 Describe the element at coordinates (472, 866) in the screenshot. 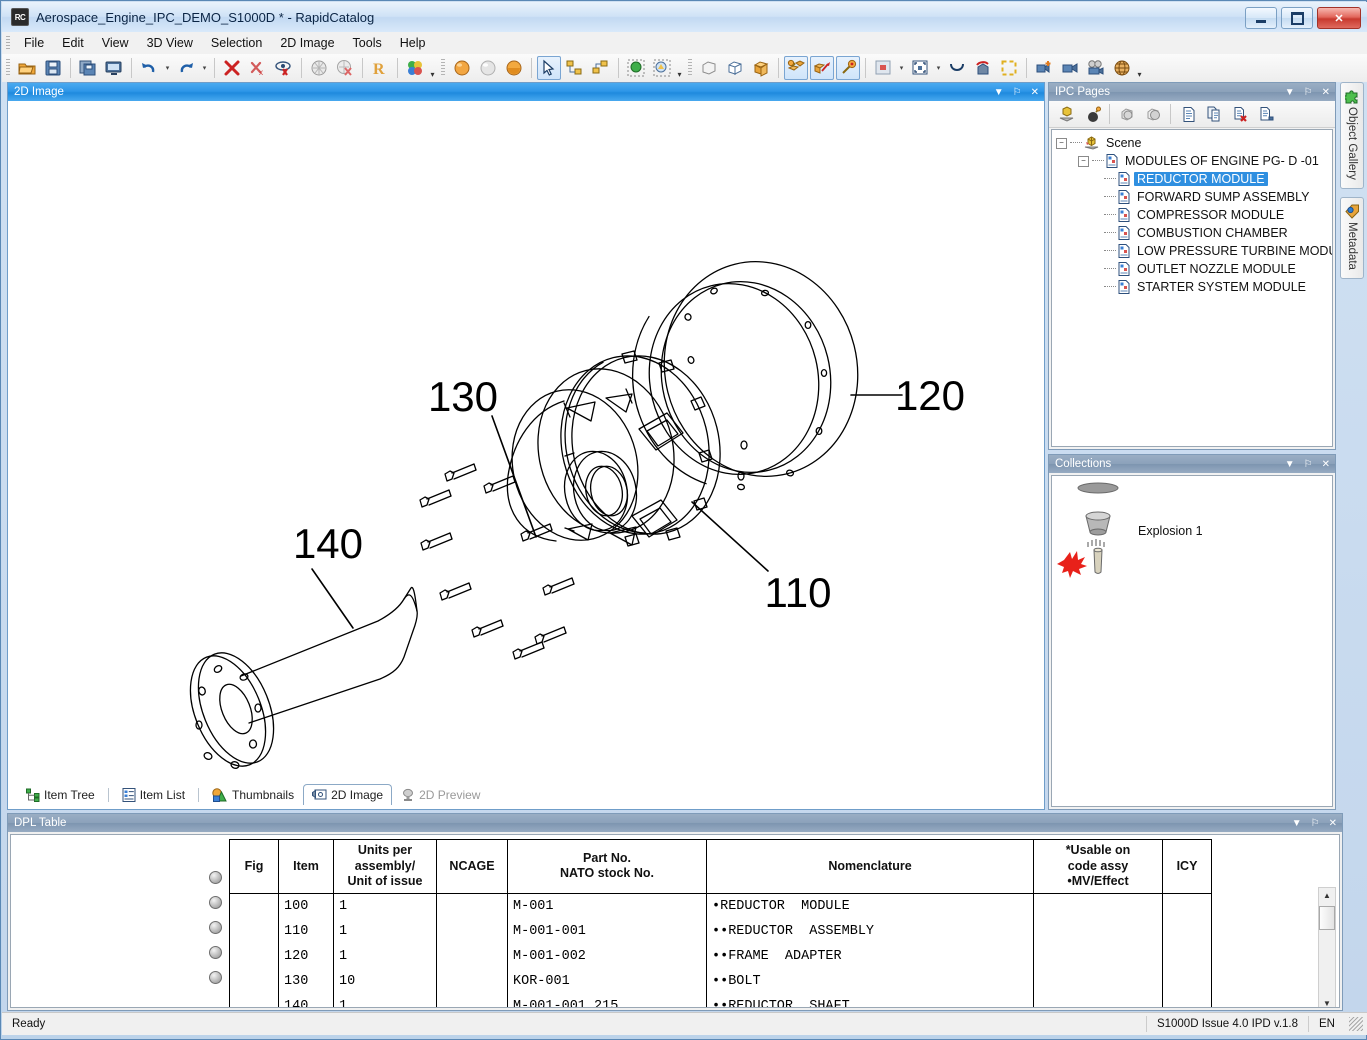

I see `col-ncage: NCAGE` at that location.